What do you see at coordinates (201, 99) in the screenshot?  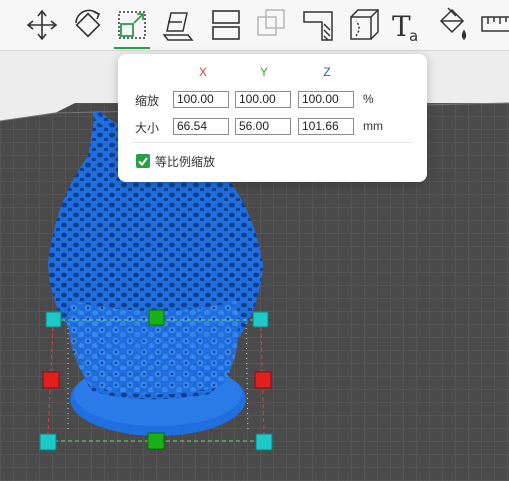 I see `scale-x-input: 100.00` at bounding box center [201, 99].